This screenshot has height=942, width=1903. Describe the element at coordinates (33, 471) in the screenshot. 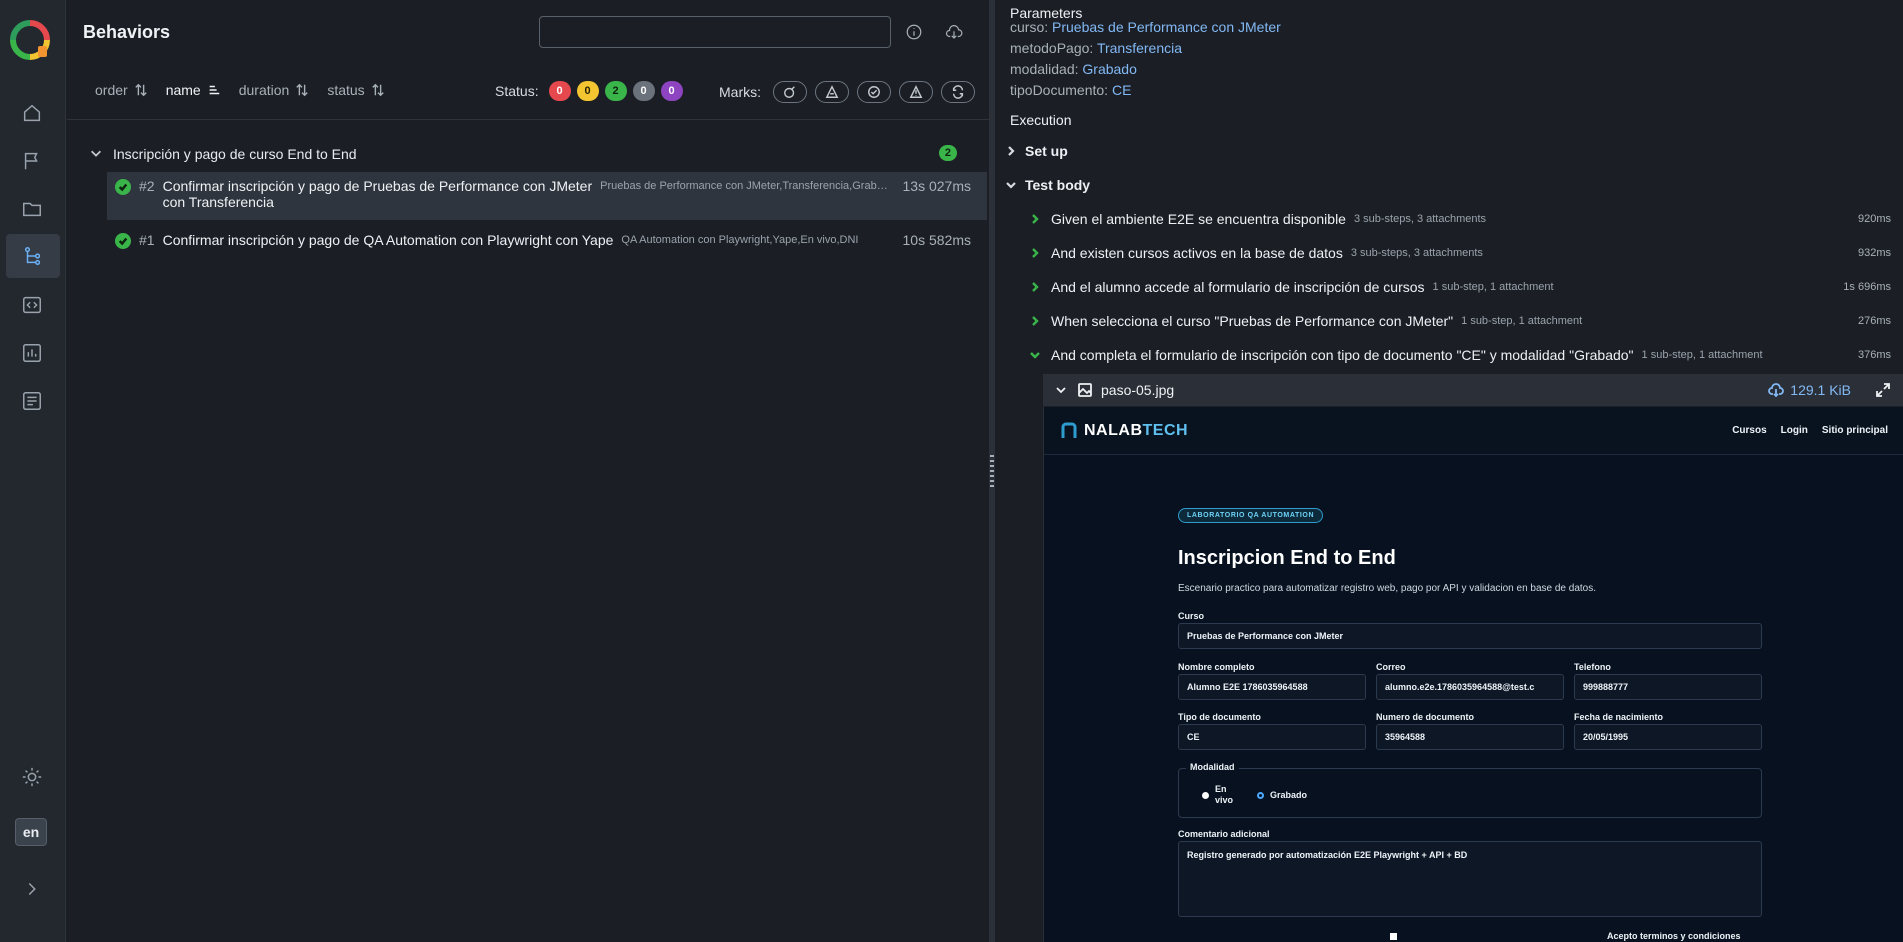

I see `nav-rail: en` at that location.